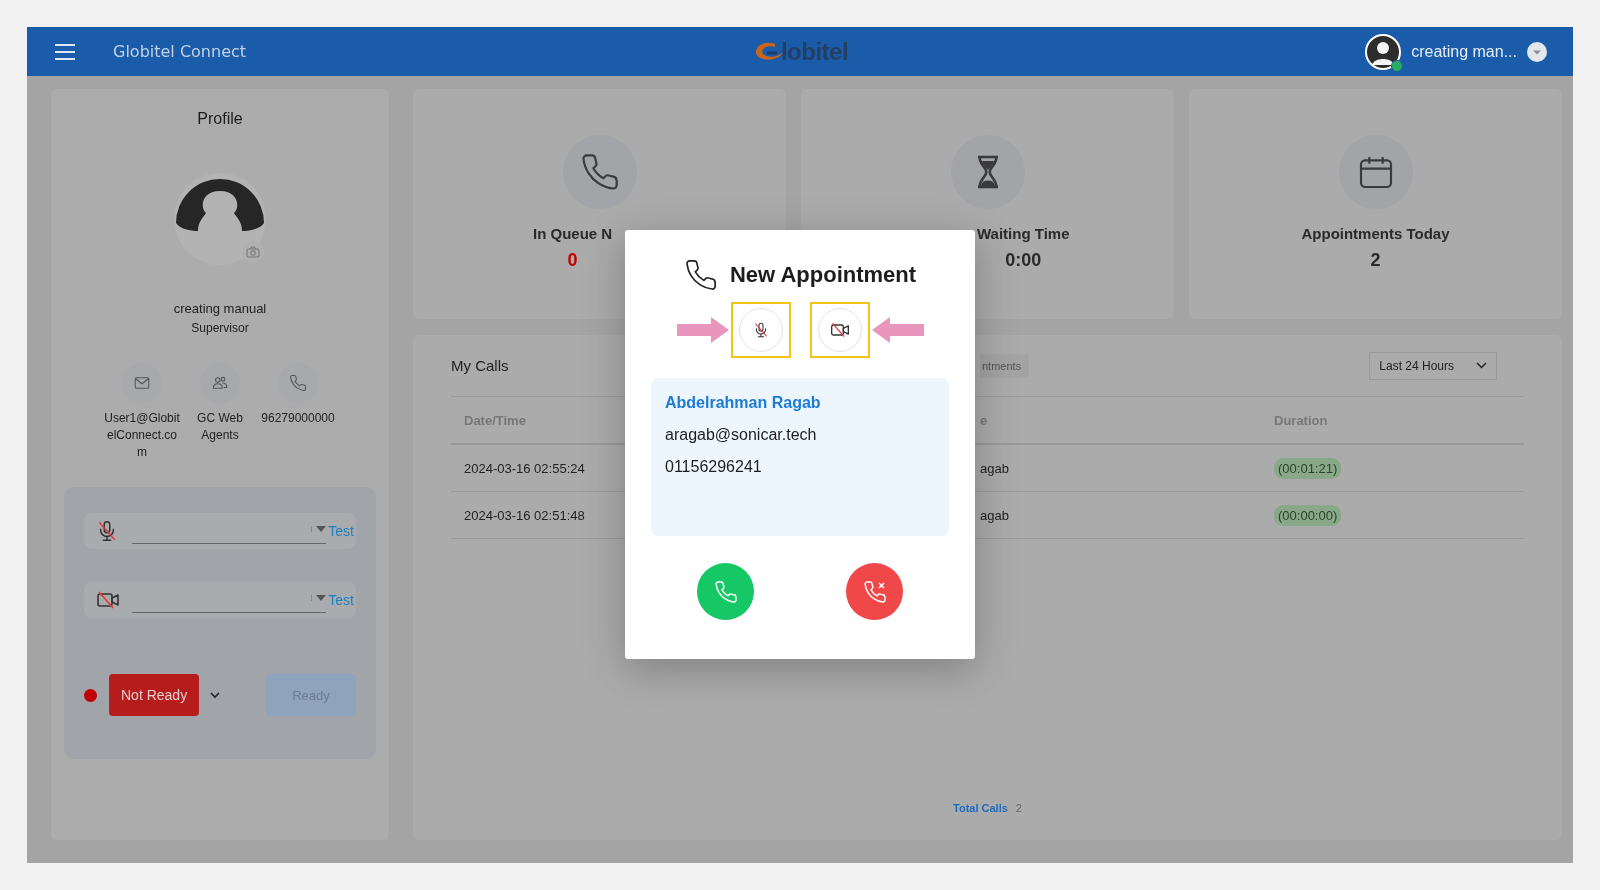 The image size is (1600, 890). What do you see at coordinates (1375, 260) in the screenshot?
I see `stat-value: 2` at bounding box center [1375, 260].